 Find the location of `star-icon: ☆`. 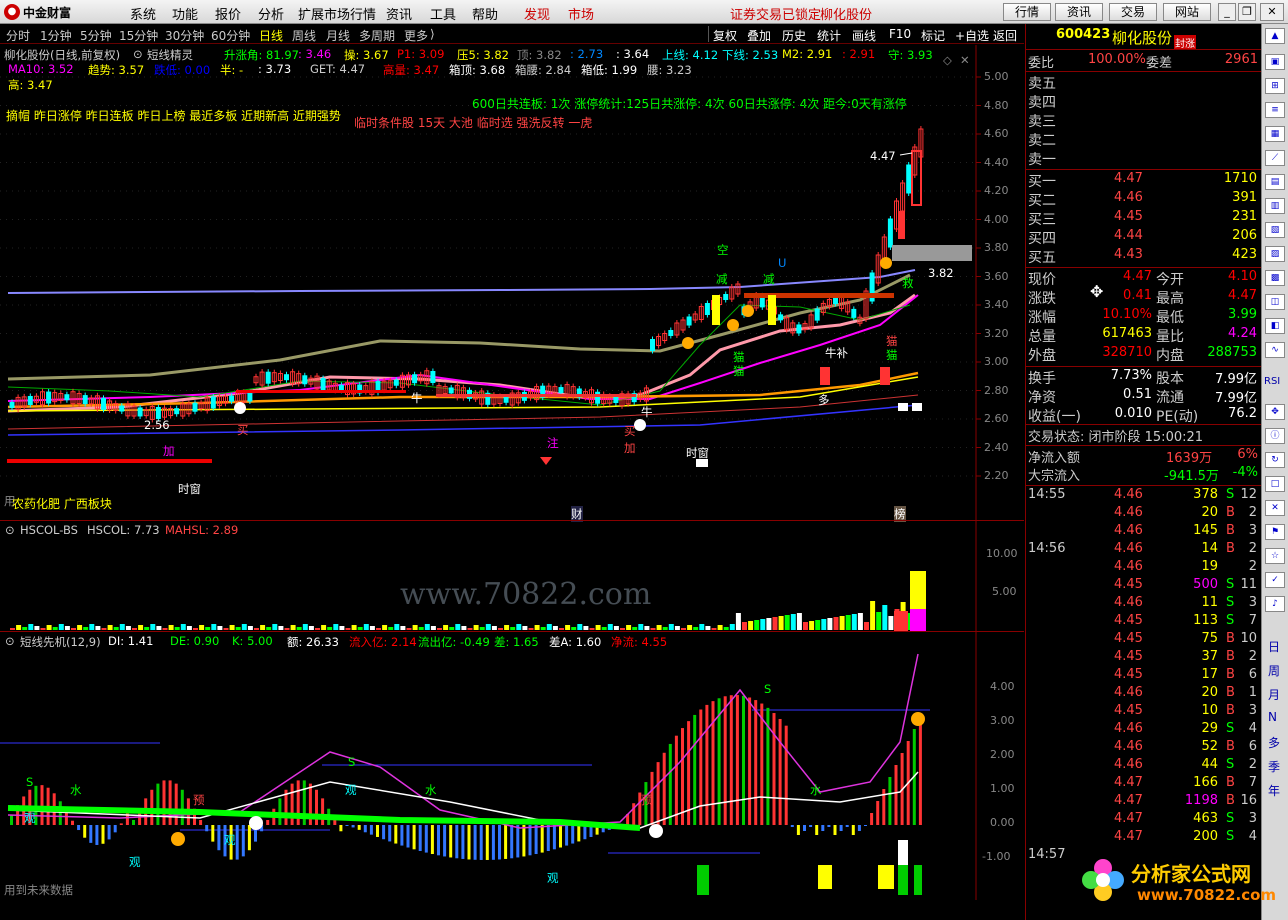

star-icon: ☆ is located at coordinates (1275, 556).